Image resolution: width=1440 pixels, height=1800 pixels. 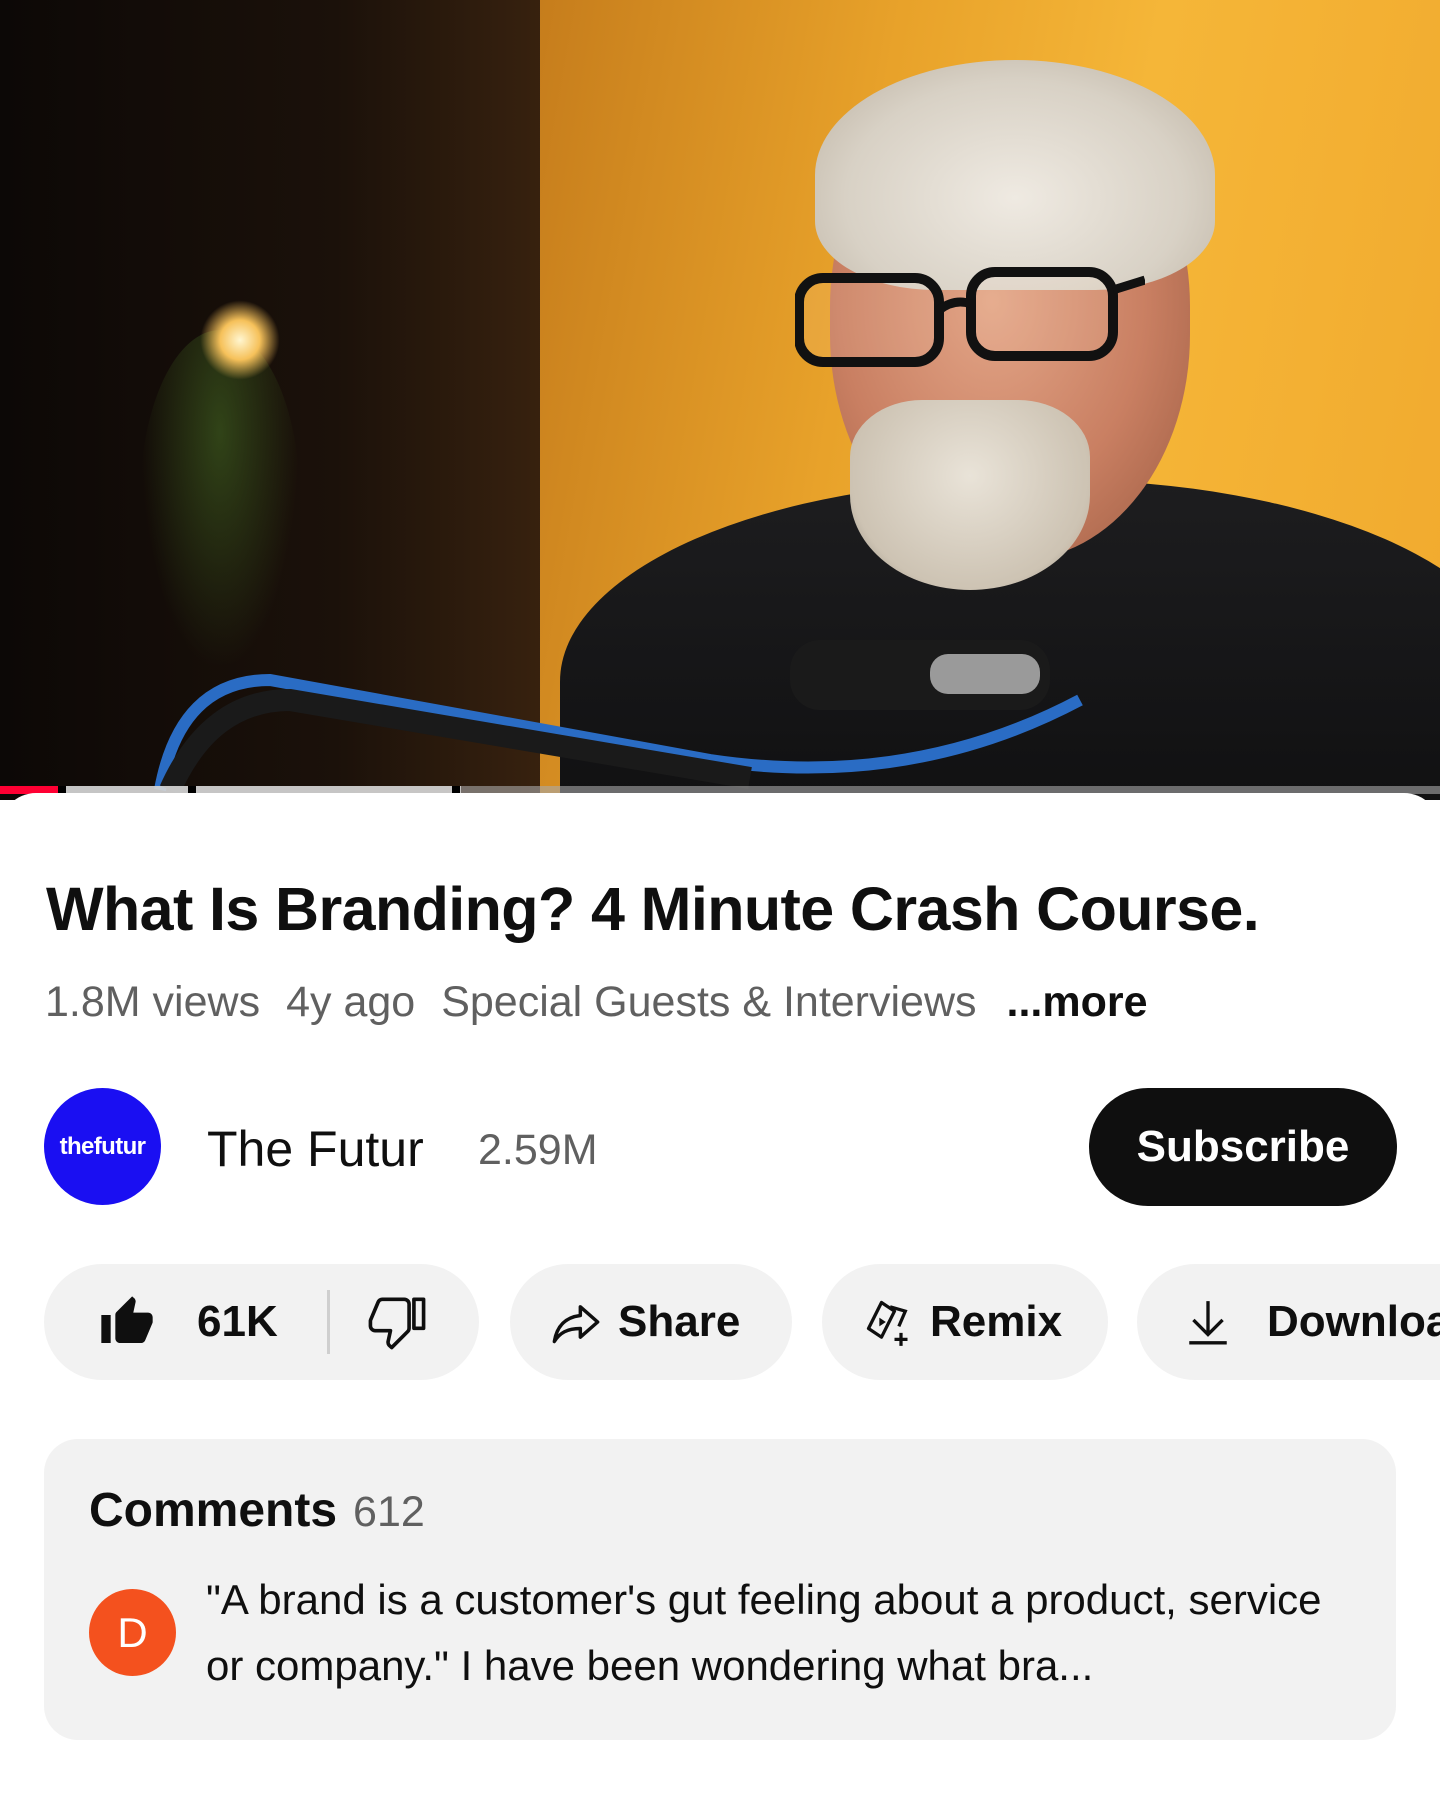 I want to click on video-speaker-glasses, so click(x=970, y=317).